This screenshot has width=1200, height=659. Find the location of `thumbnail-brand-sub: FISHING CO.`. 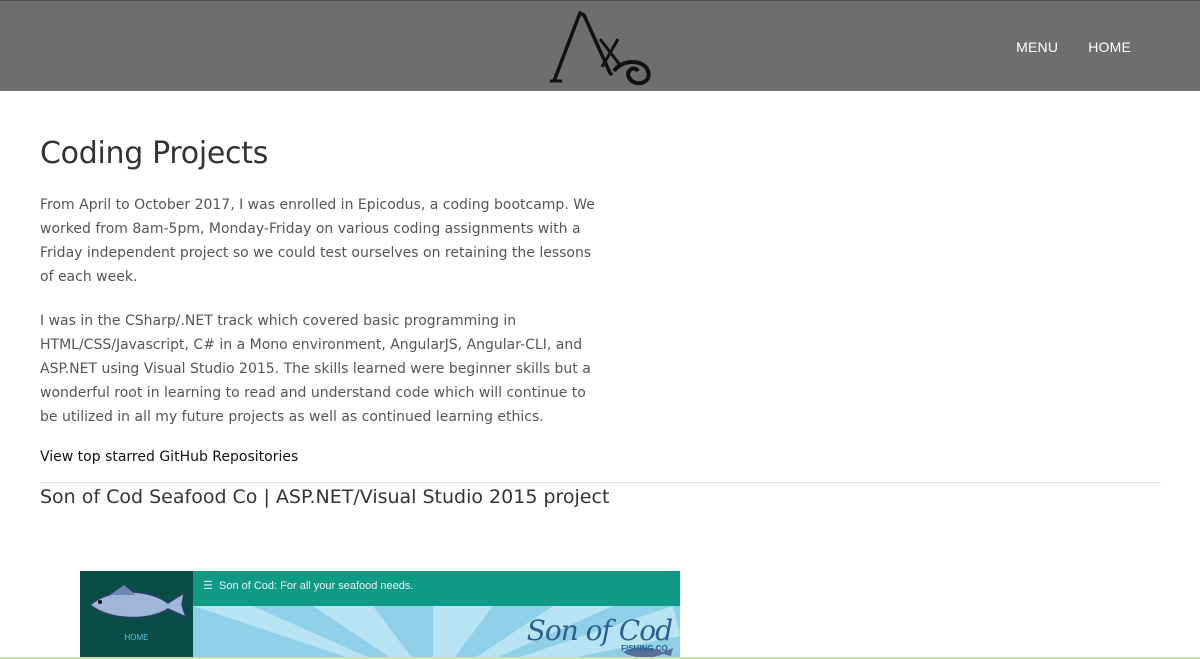

thumbnail-brand-sub: FISHING CO. is located at coordinates (645, 648).